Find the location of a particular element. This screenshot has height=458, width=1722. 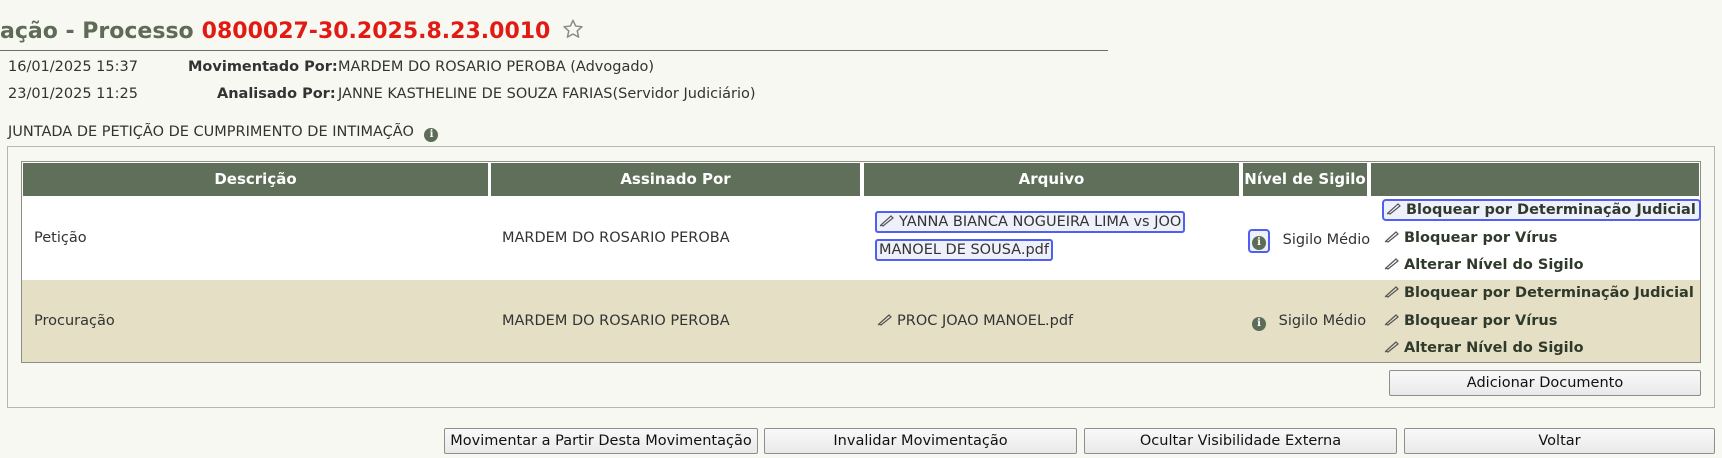

row1-change-sigilo-label: Alterar Nível do Sigilo is located at coordinates (1494, 265).